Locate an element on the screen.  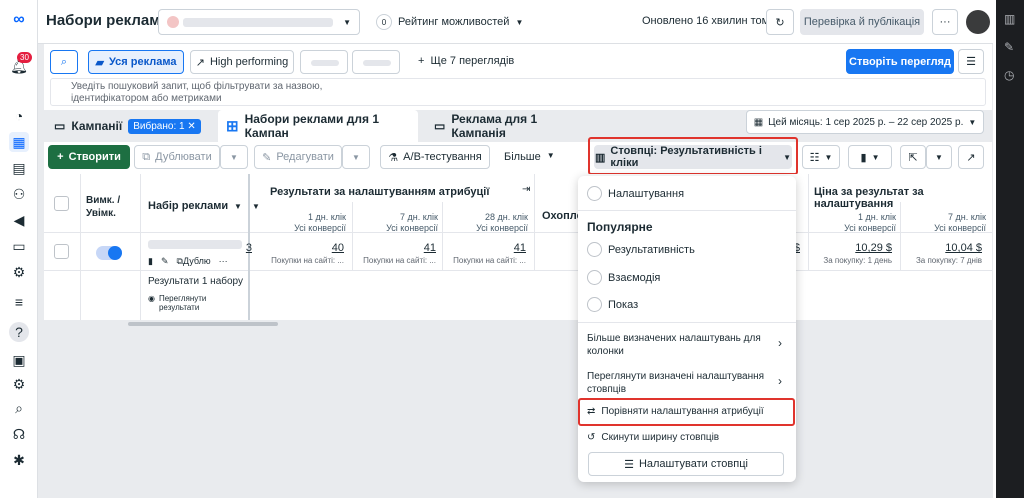
create-button: + Створити is located at coordinates (89, 157).